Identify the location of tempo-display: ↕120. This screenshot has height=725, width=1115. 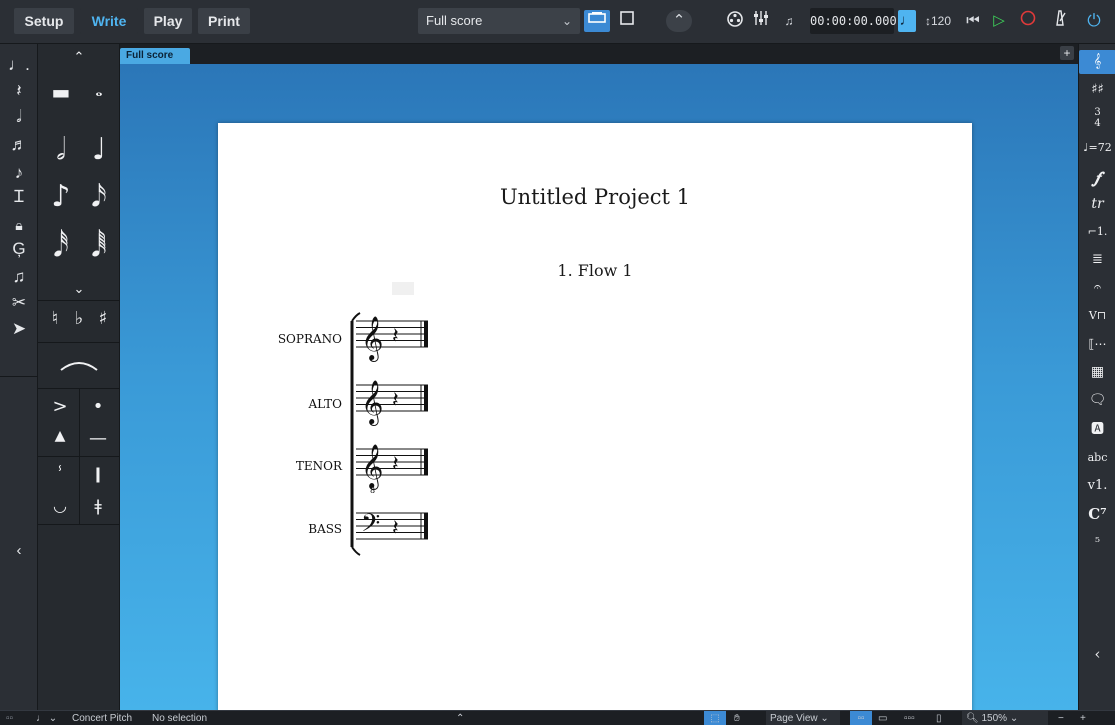
(938, 21).